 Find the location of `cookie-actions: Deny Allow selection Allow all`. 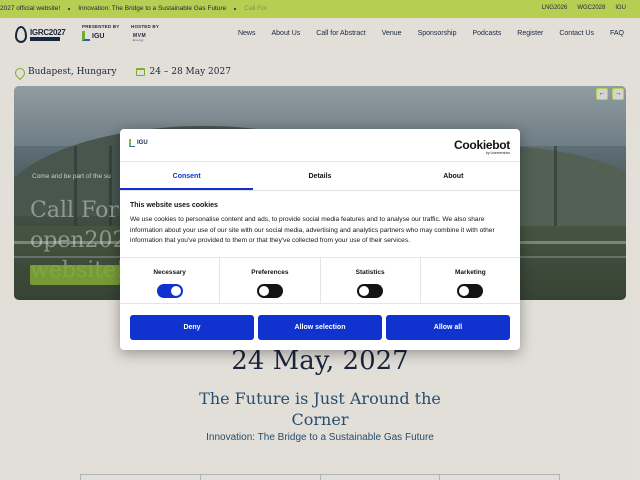

cookie-actions: Deny Allow selection Allow all is located at coordinates (320, 327).